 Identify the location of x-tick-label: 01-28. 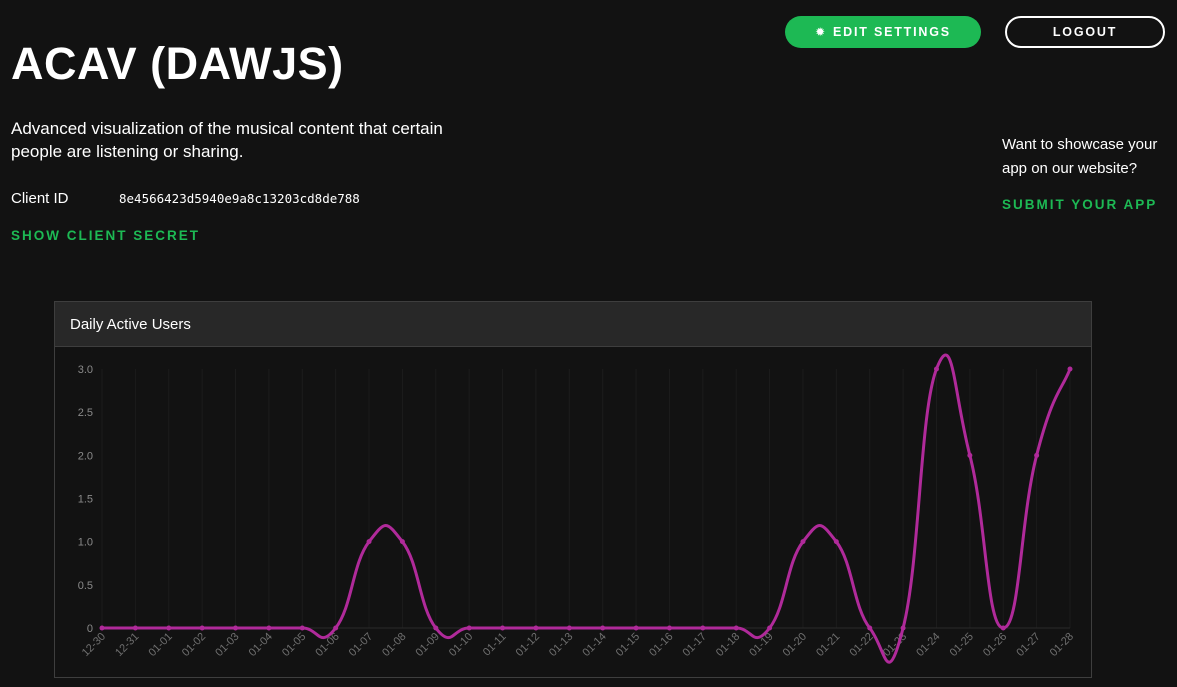
(1062, 645).